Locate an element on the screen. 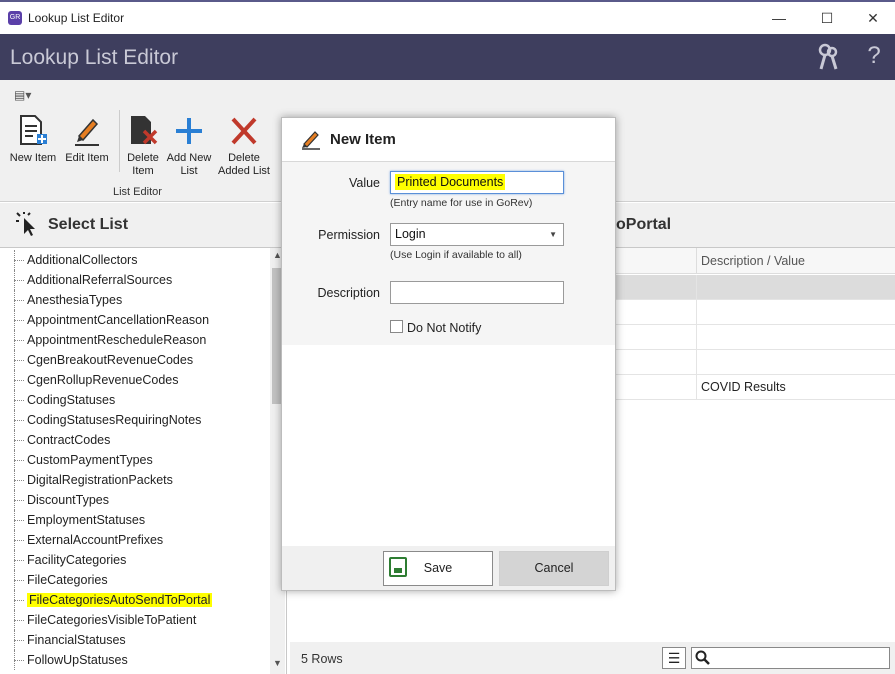 This screenshot has width=895, height=674. tree-item: AdditionalReferralSources is located at coordinates (135, 280).